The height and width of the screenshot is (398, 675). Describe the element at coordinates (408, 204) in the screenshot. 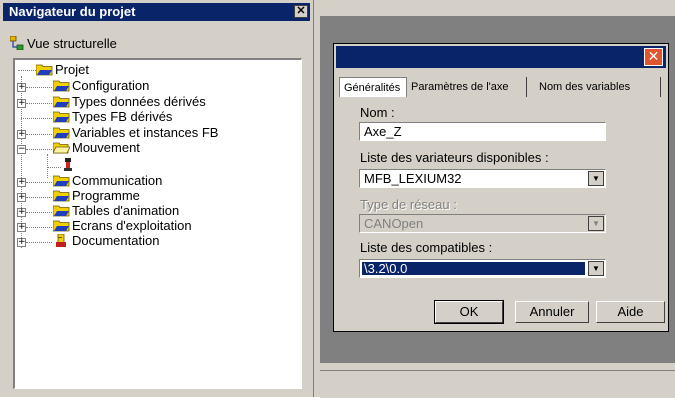

I see `reseau-label: Type de réseau :` at that location.